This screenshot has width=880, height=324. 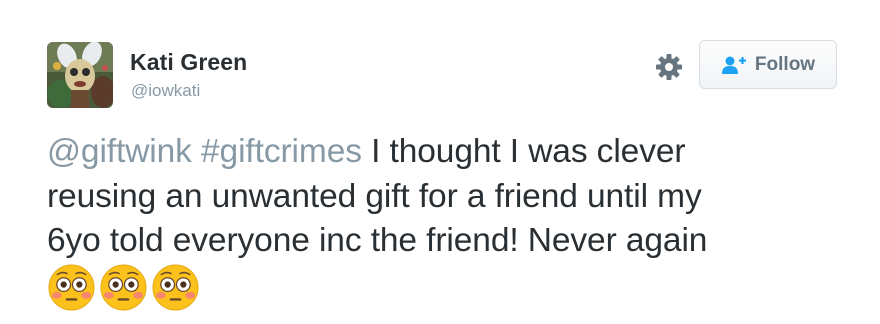 What do you see at coordinates (669, 67) in the screenshot?
I see `gear-icon` at bounding box center [669, 67].